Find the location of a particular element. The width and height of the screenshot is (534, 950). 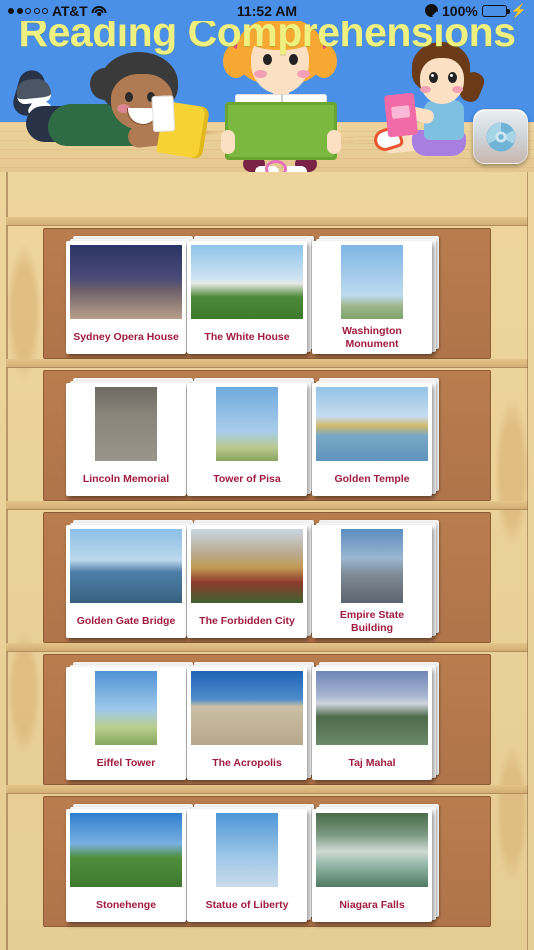

card-inner: Eiffel Tower is located at coordinates (126, 723).